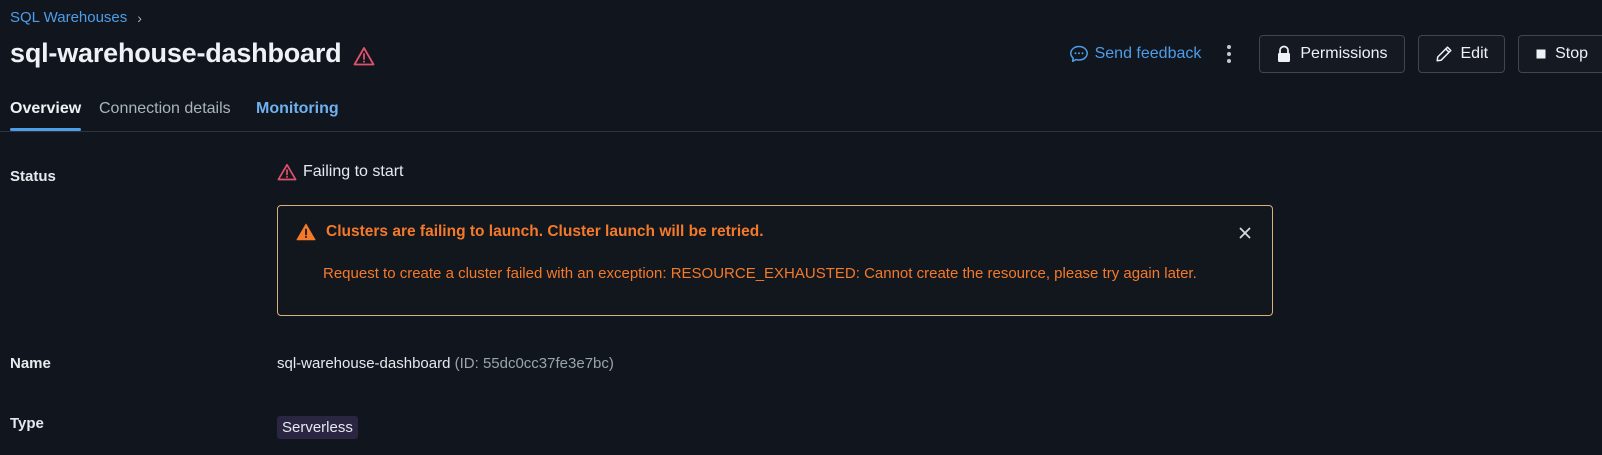  I want to click on lock-icon, so click(1284, 54).